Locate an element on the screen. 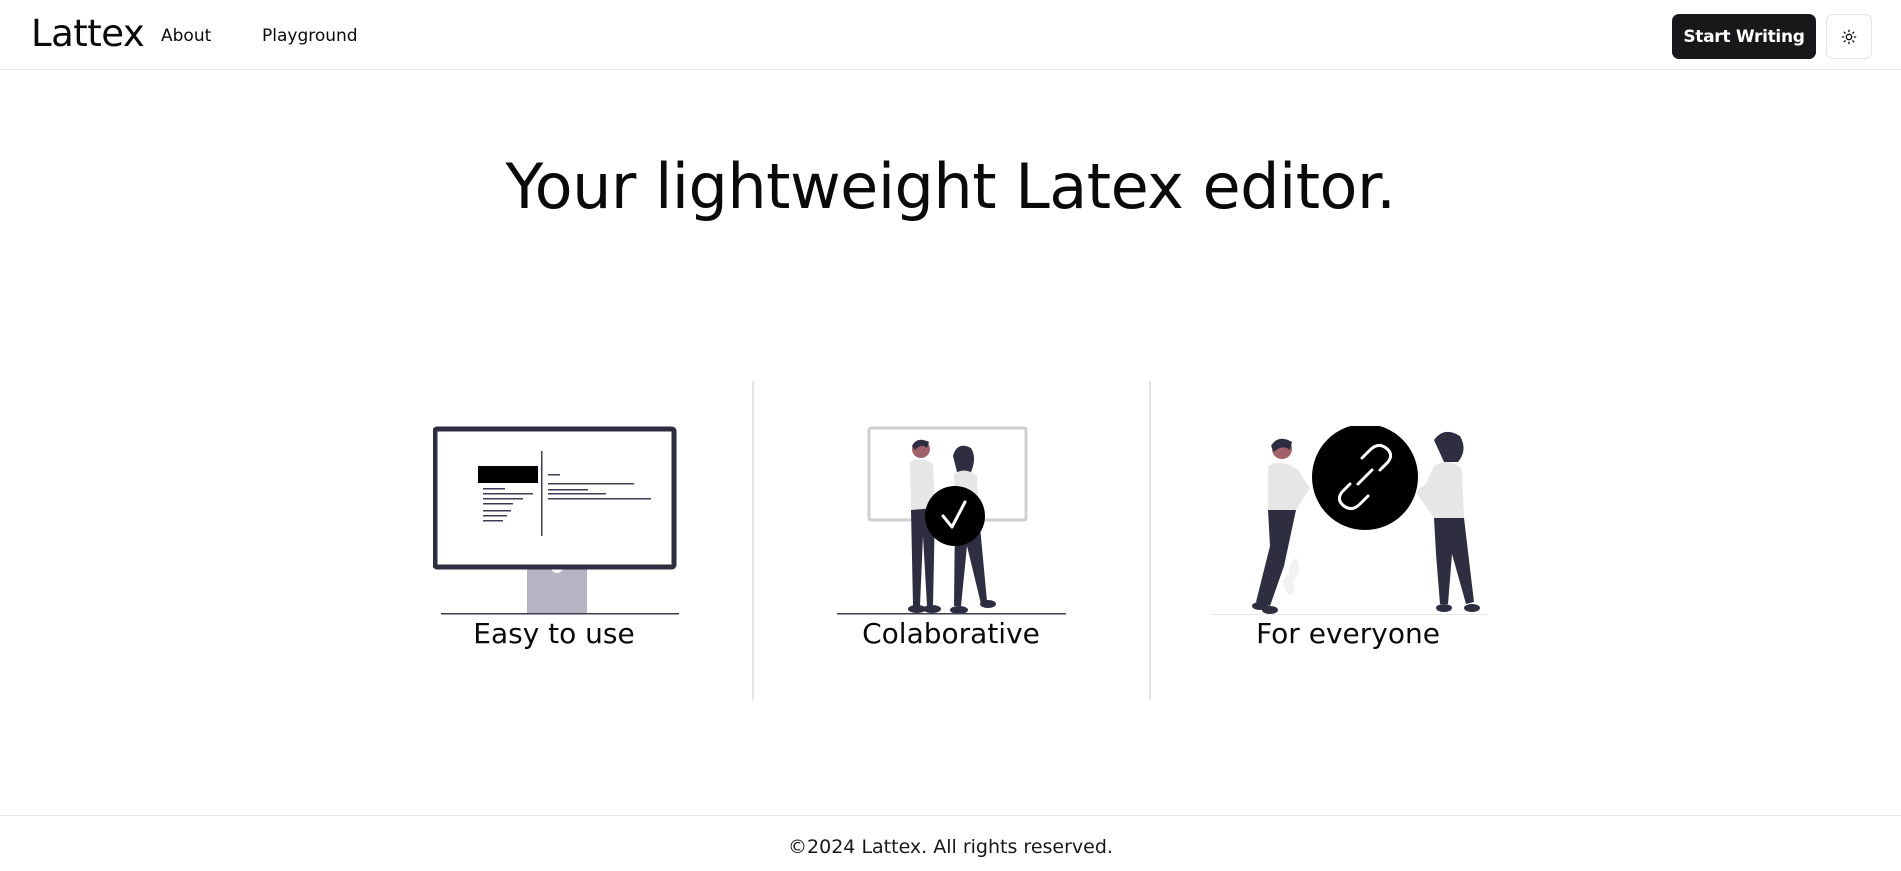  sun-icon is located at coordinates (1849, 36).